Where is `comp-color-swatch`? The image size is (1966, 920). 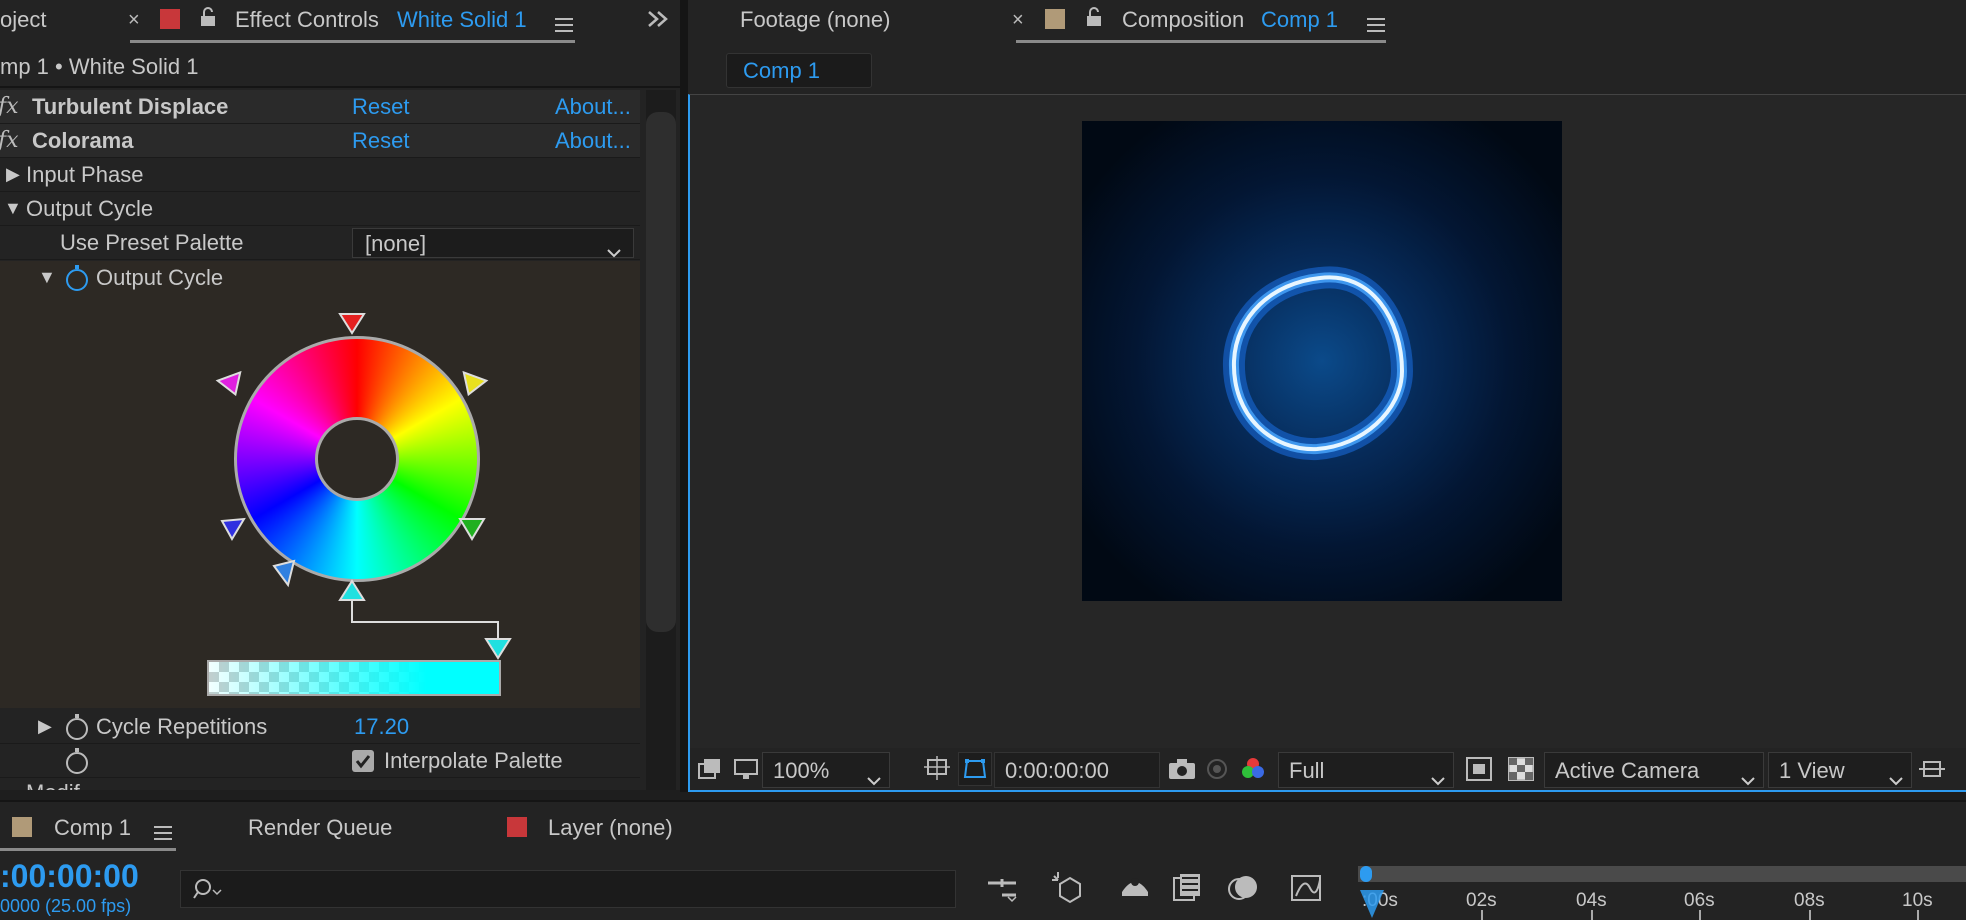 comp-color-swatch is located at coordinates (1055, 19).